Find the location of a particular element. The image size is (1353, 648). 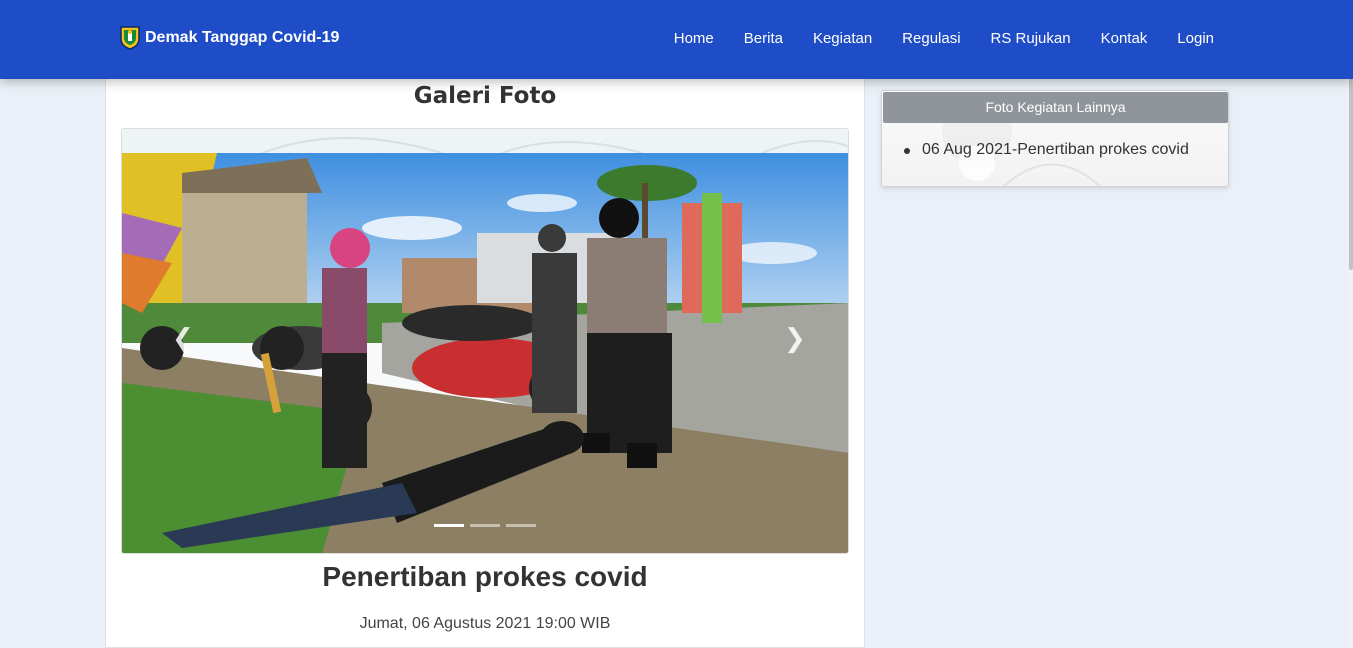

nav-kontak: Kontak is located at coordinates (1124, 38).